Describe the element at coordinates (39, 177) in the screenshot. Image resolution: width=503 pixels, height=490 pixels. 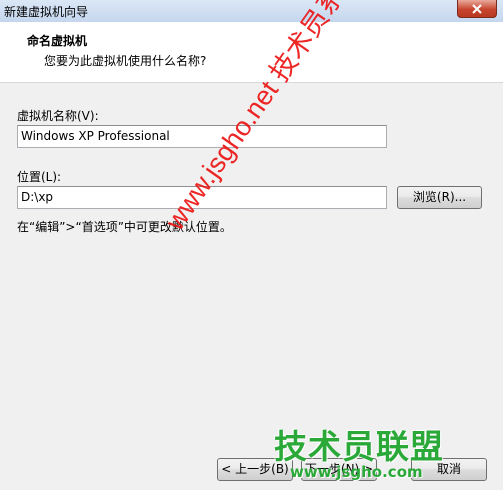
I see `location-label: 位置(L):` at that location.